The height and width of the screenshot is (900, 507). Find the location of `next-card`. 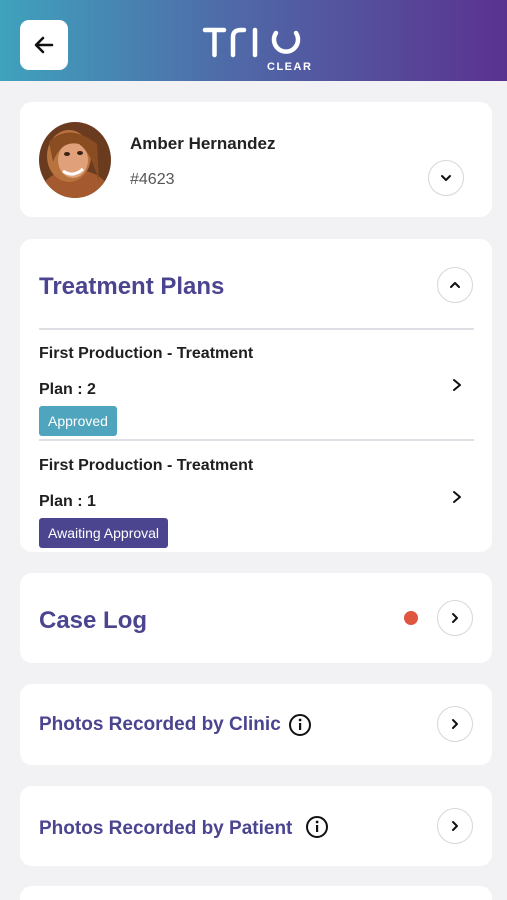

next-card is located at coordinates (256, 893).